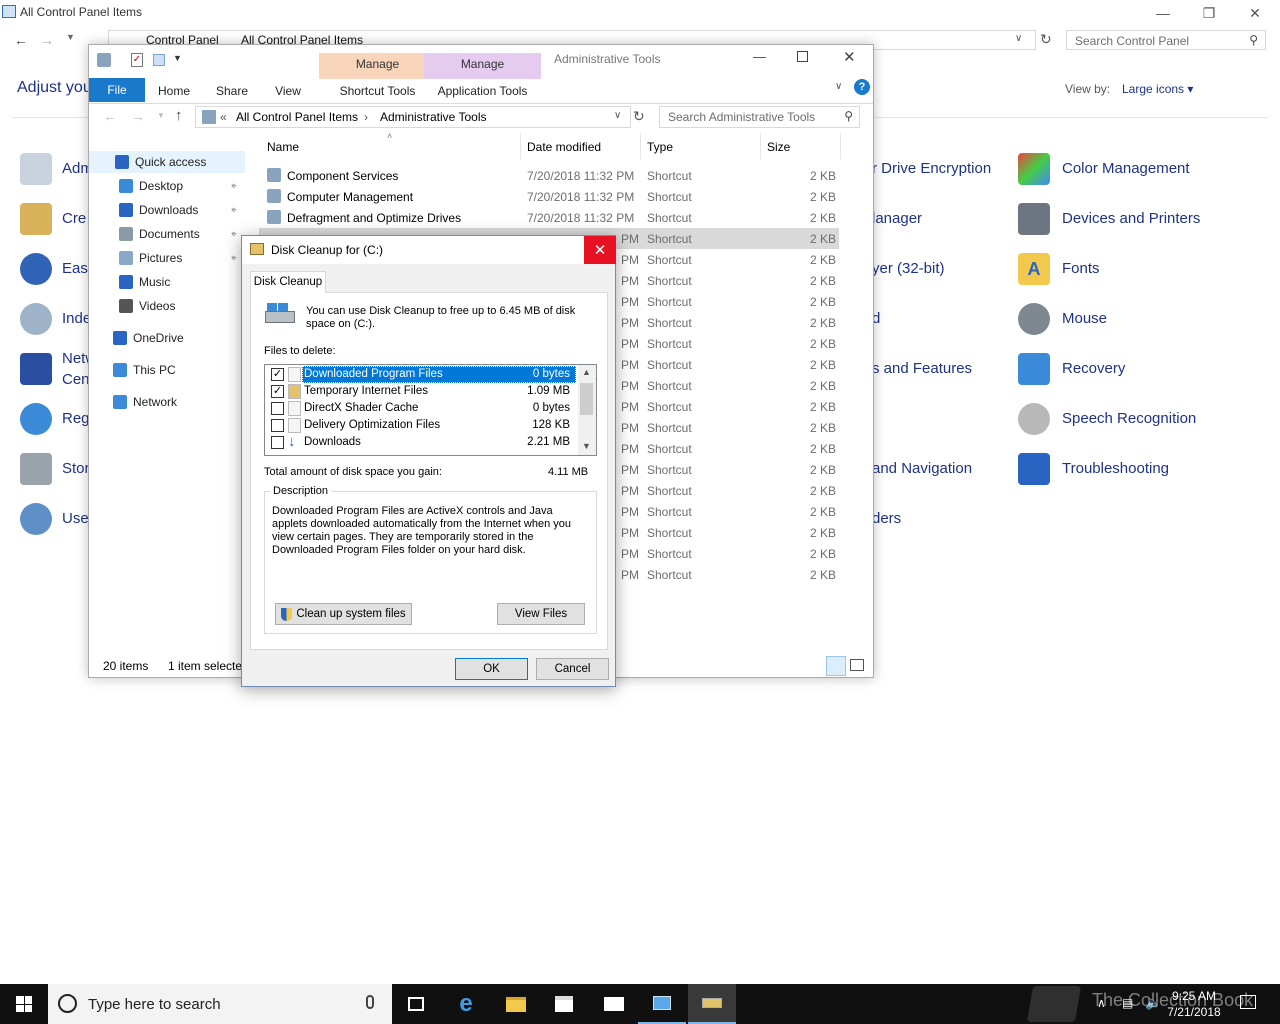 The image size is (1280, 1024). Describe the element at coordinates (516, 1004) in the screenshot. I see `file-explorer-icon` at that location.